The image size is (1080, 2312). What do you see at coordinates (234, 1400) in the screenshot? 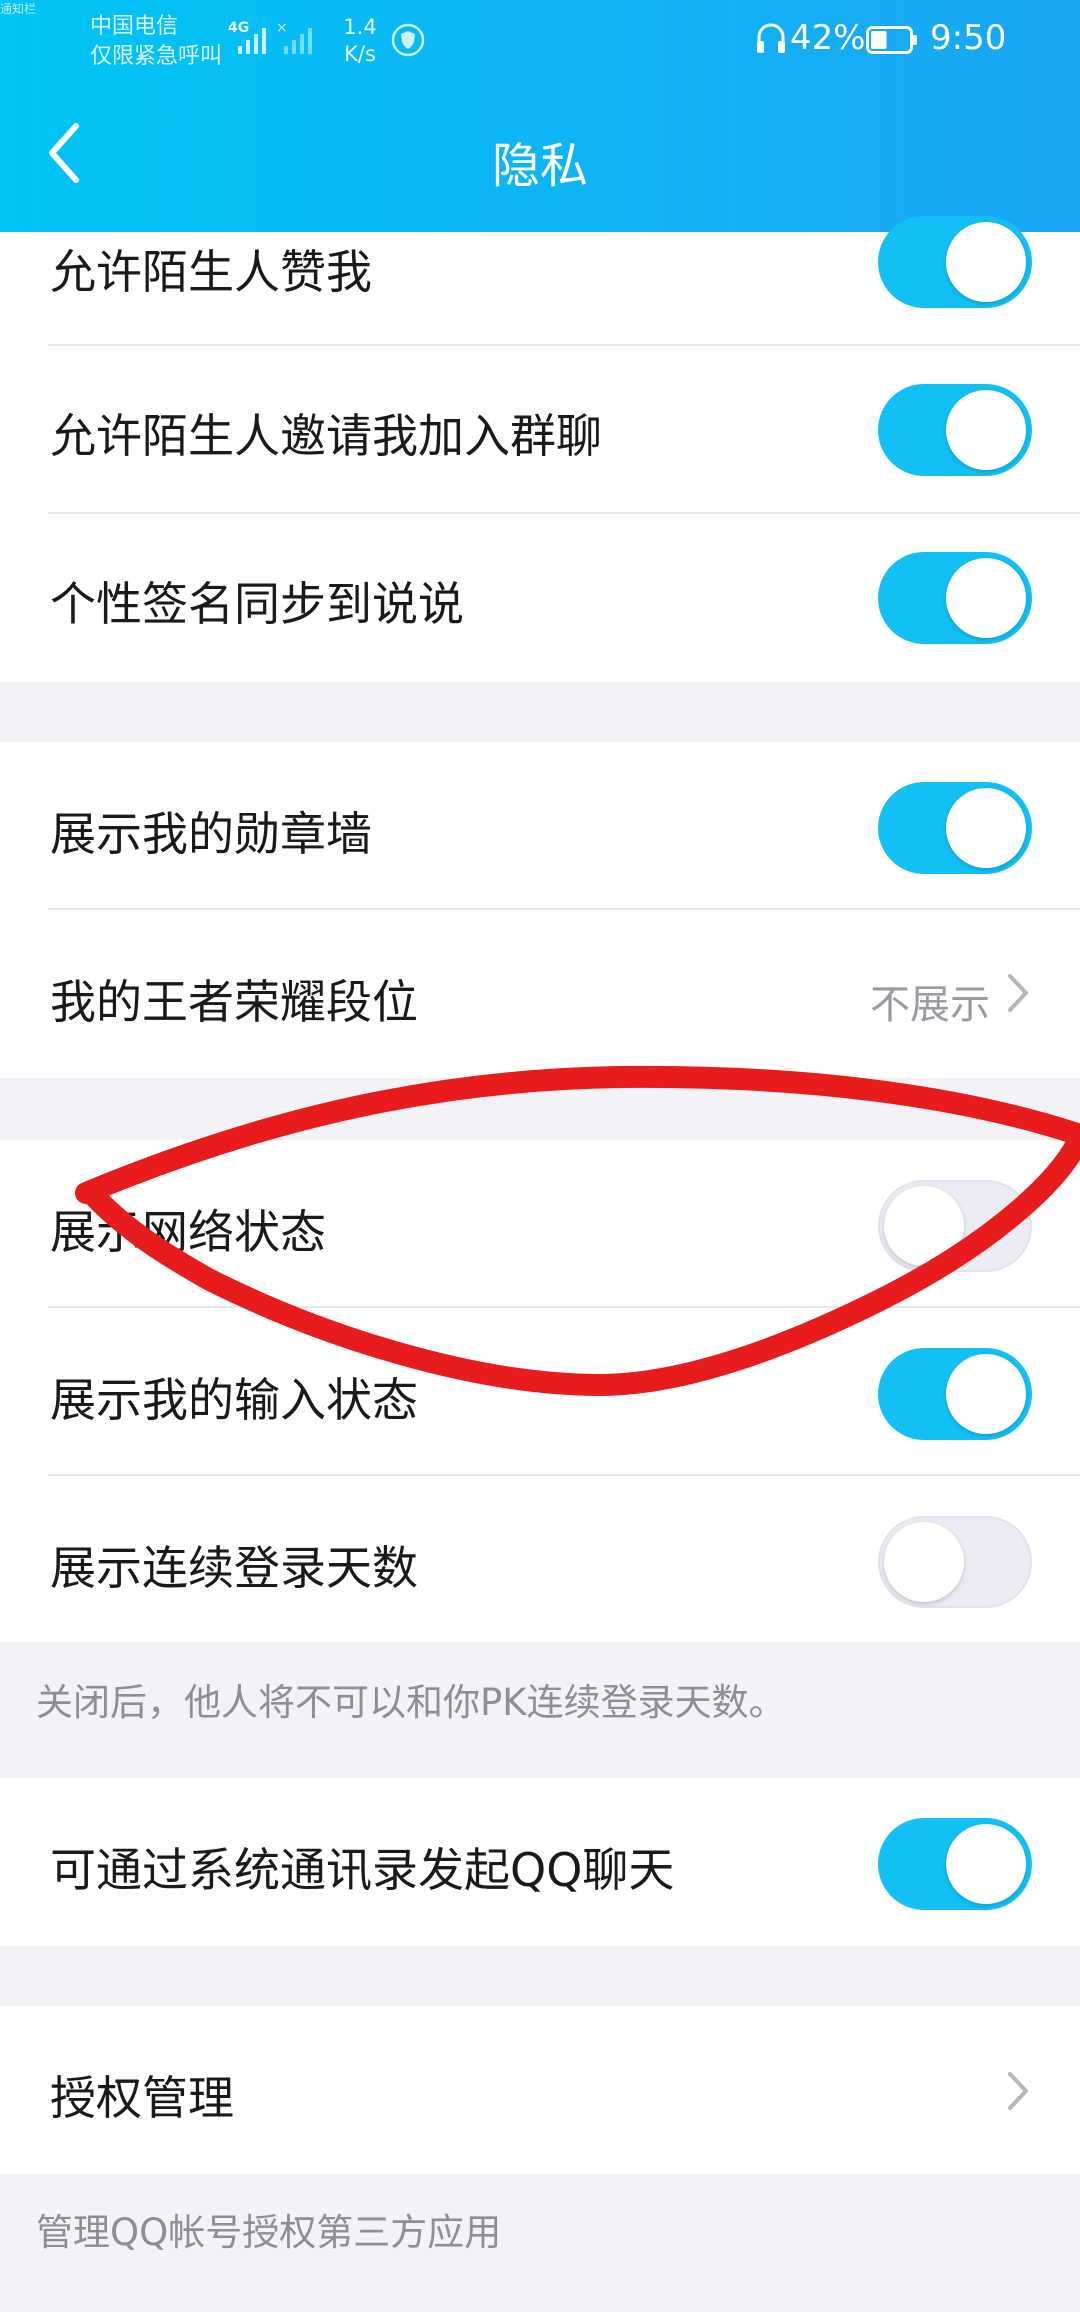
I see `setting-label: 展示我的输入状态` at bounding box center [234, 1400].